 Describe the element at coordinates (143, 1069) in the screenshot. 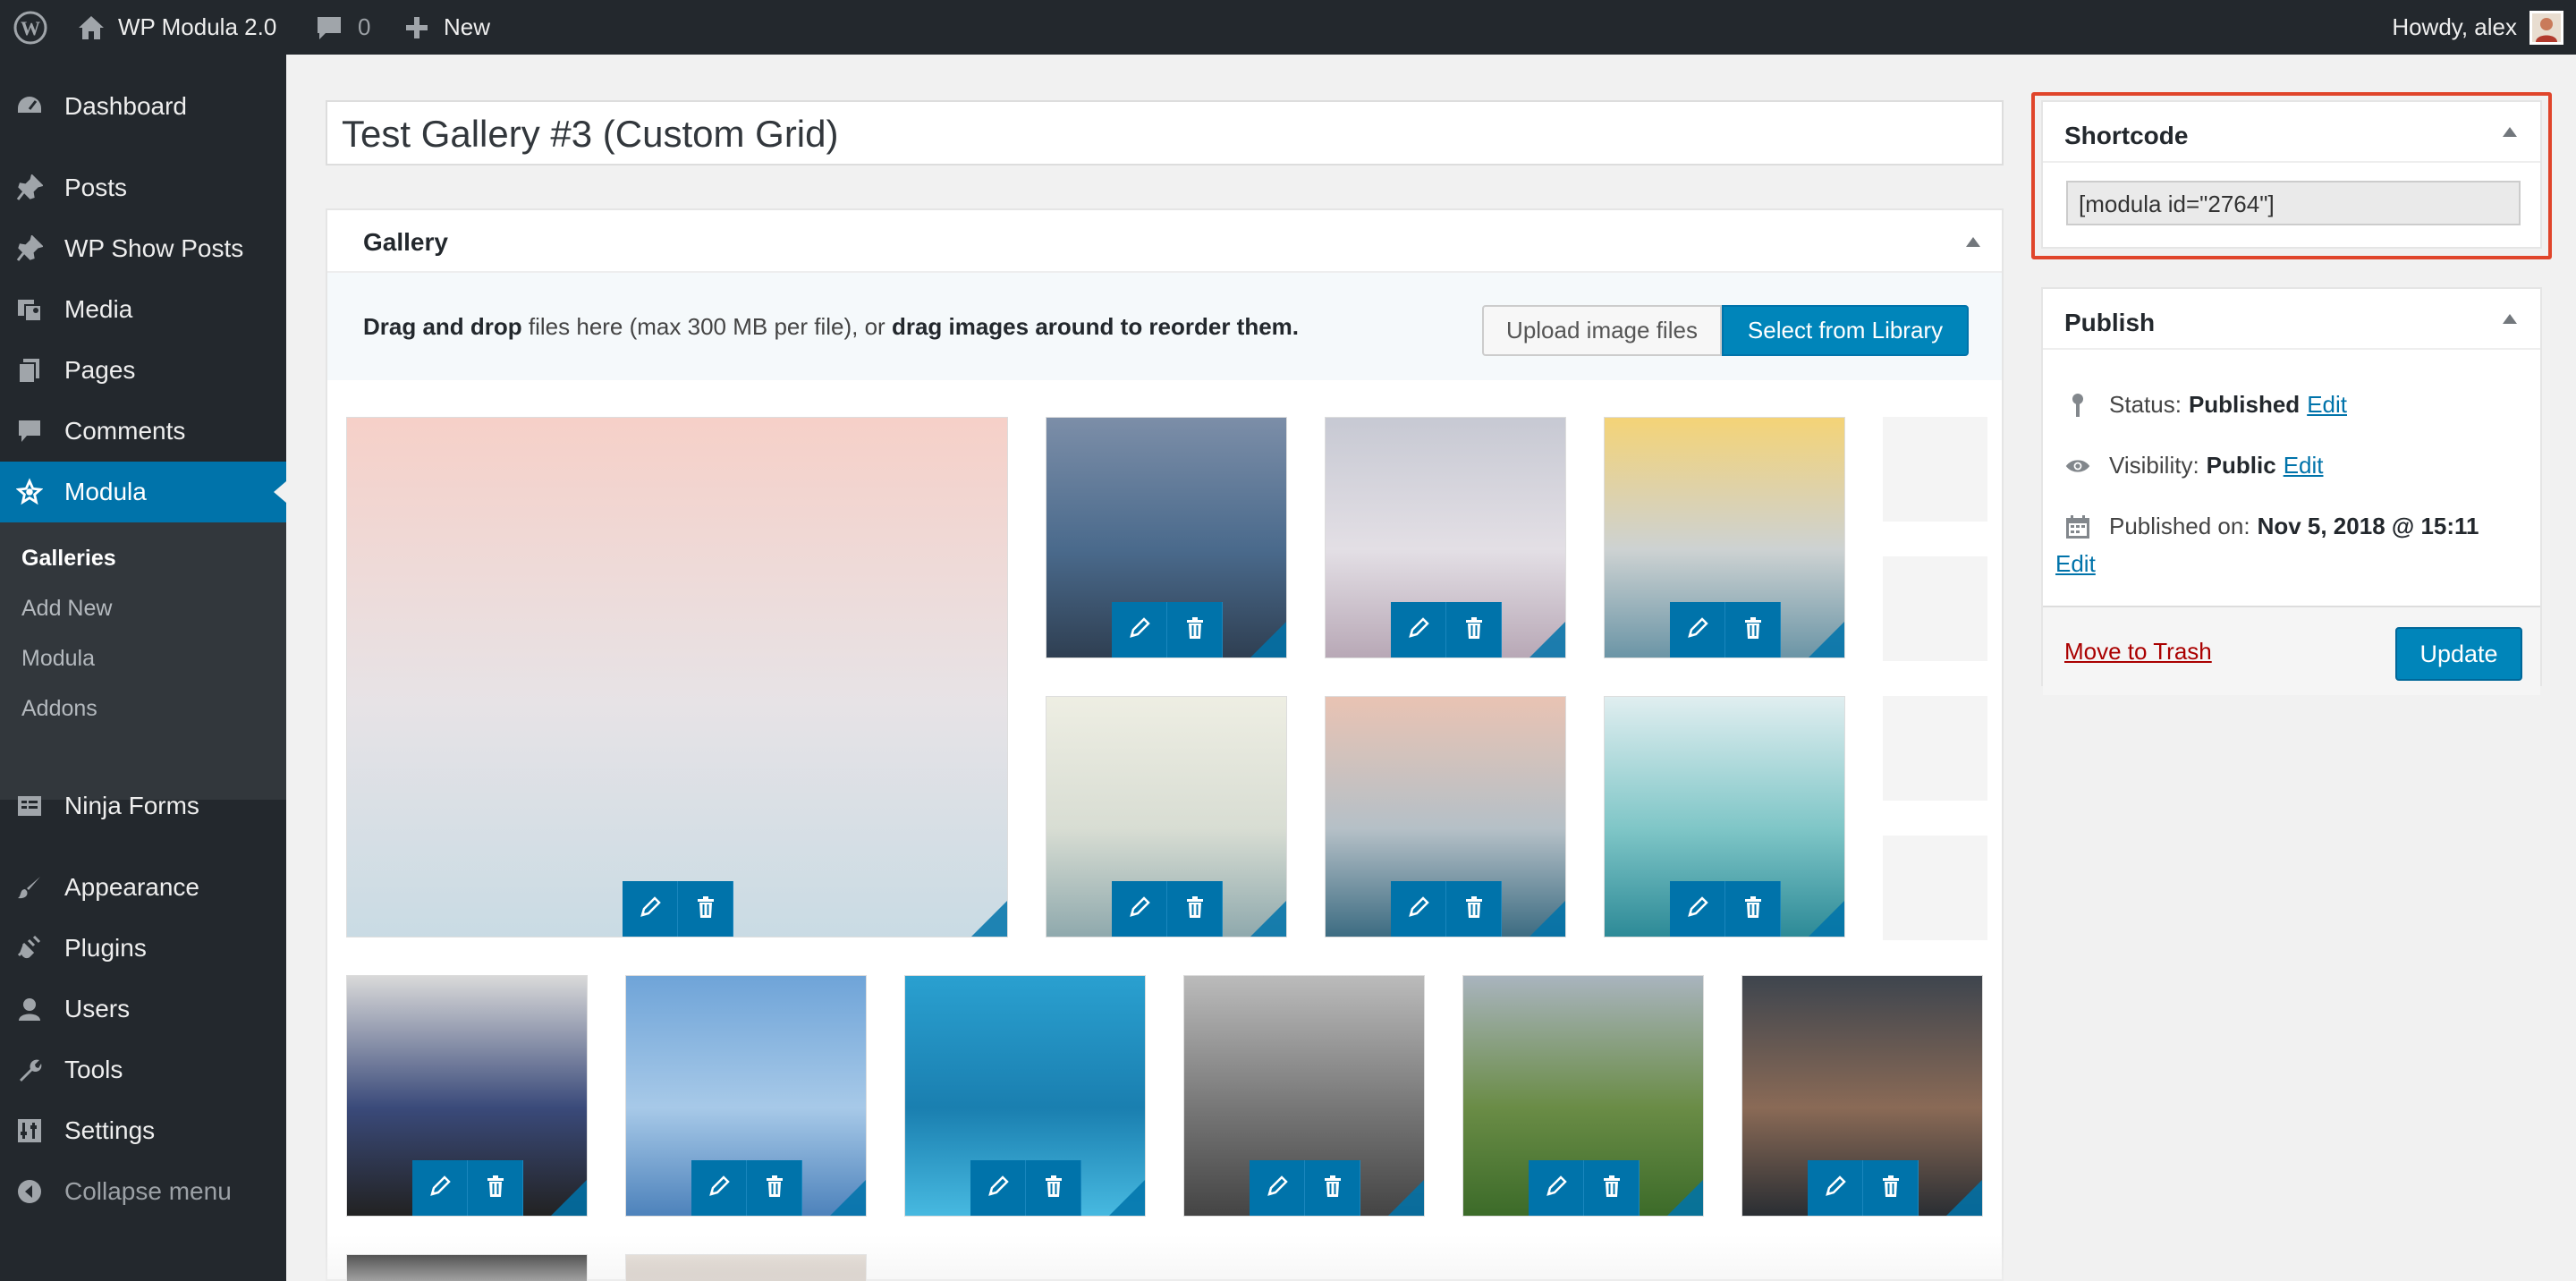

I see `menu-tools: Tools` at that location.